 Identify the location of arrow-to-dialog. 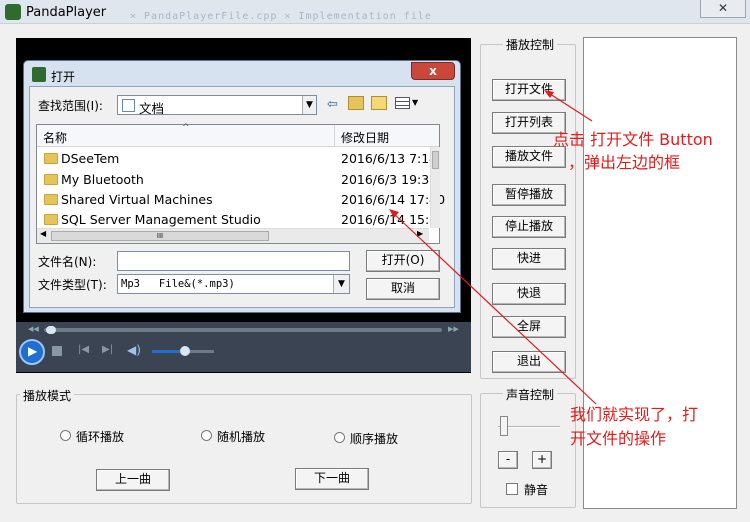
(494, 308).